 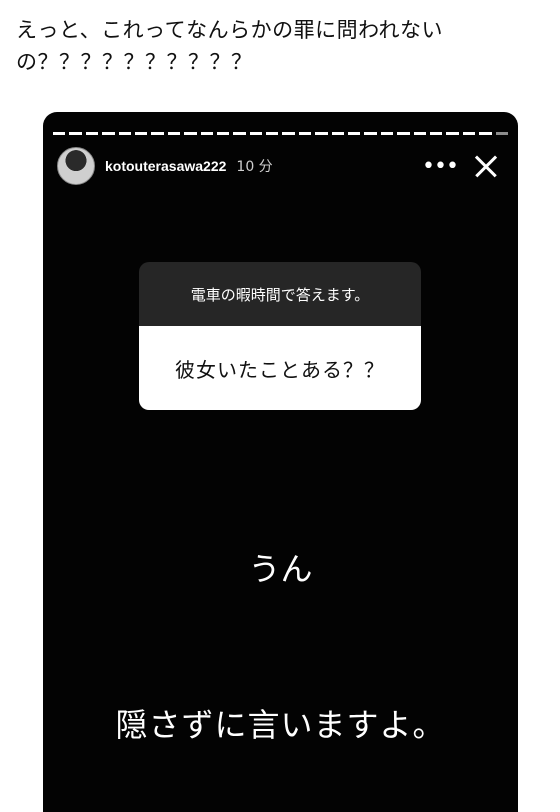 I want to click on avatar, so click(x=76, y=166).